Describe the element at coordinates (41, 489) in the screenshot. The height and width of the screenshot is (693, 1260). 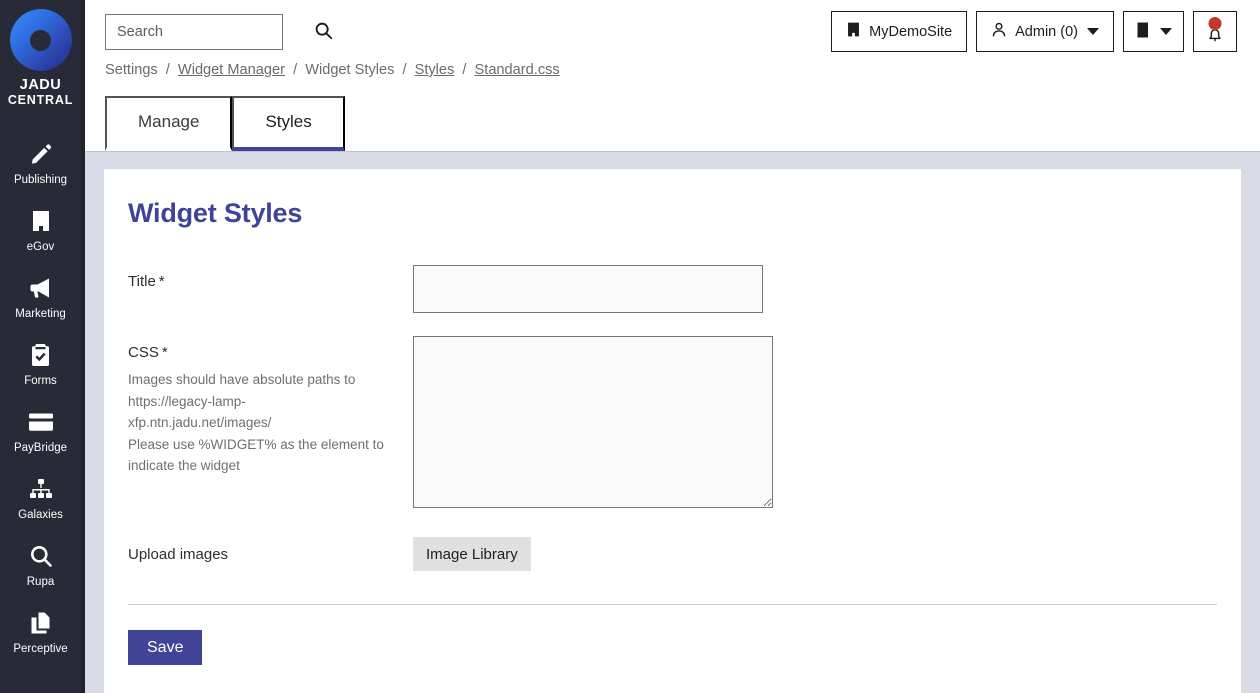
I see `sitemap-icon` at that location.